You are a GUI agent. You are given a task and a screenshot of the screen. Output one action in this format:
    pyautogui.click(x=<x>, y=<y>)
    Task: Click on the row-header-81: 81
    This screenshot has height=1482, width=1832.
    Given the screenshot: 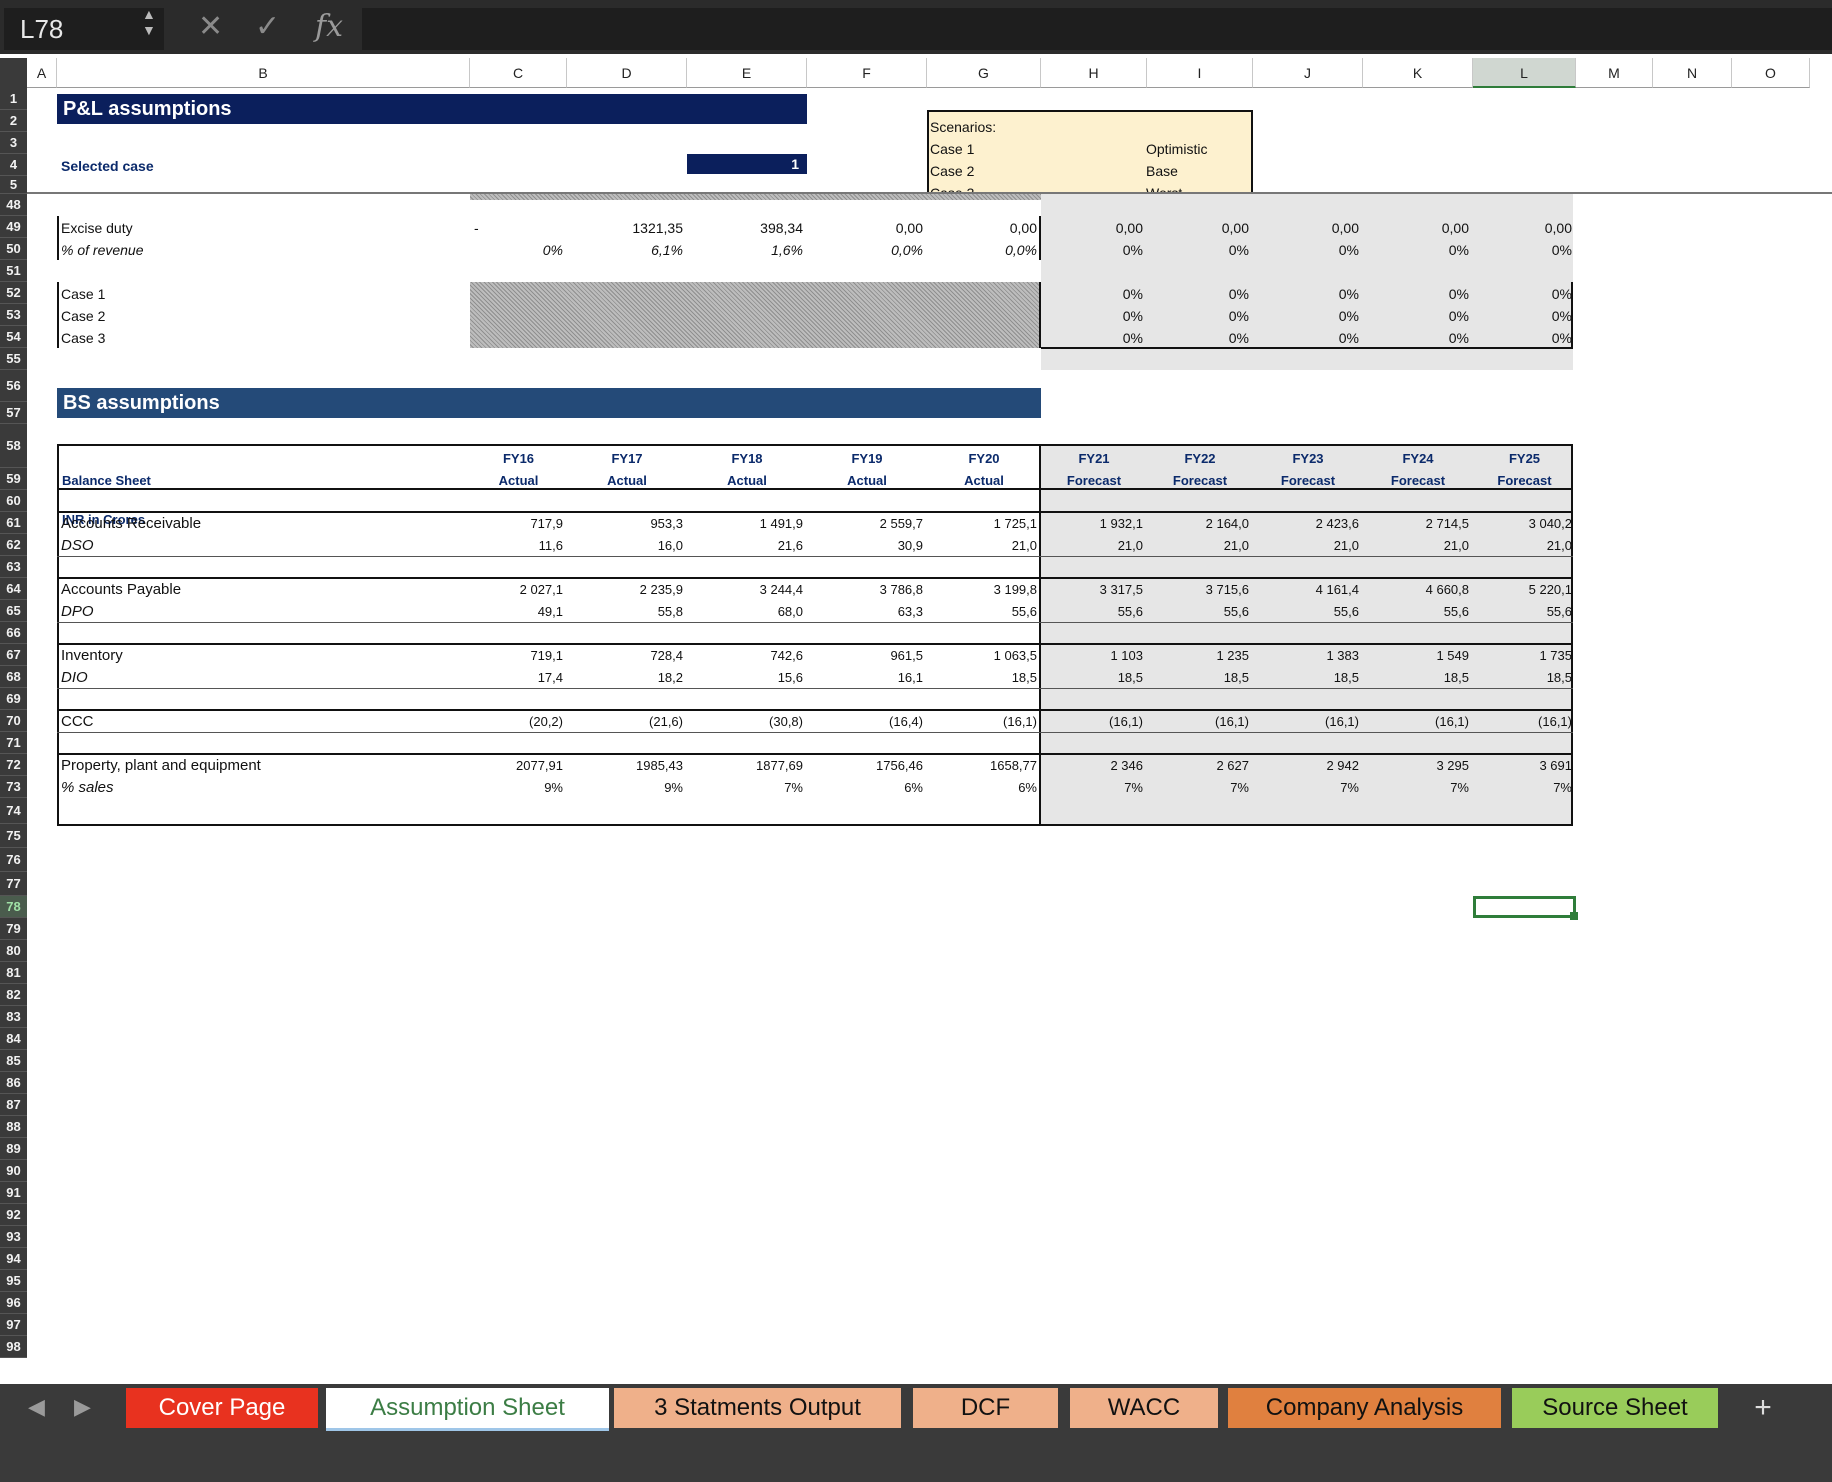 What is the action you would take?
    pyautogui.click(x=13, y=973)
    